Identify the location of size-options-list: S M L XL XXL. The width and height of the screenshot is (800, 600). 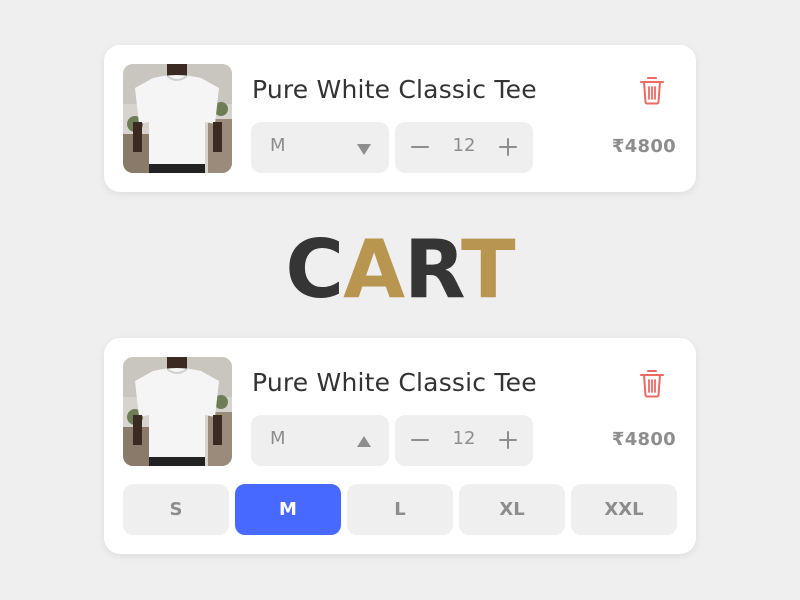
(400, 509).